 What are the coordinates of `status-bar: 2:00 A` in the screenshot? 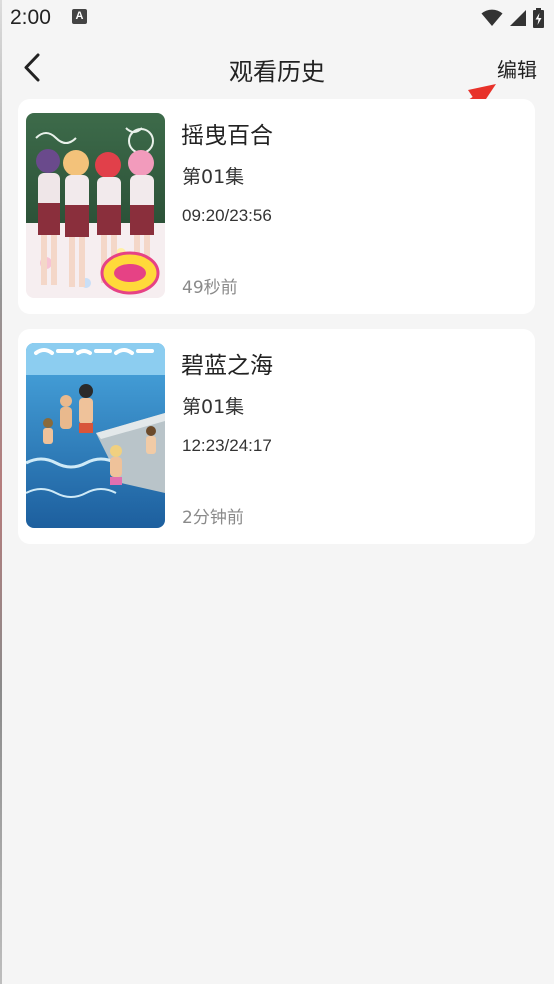 It's located at (277, 19).